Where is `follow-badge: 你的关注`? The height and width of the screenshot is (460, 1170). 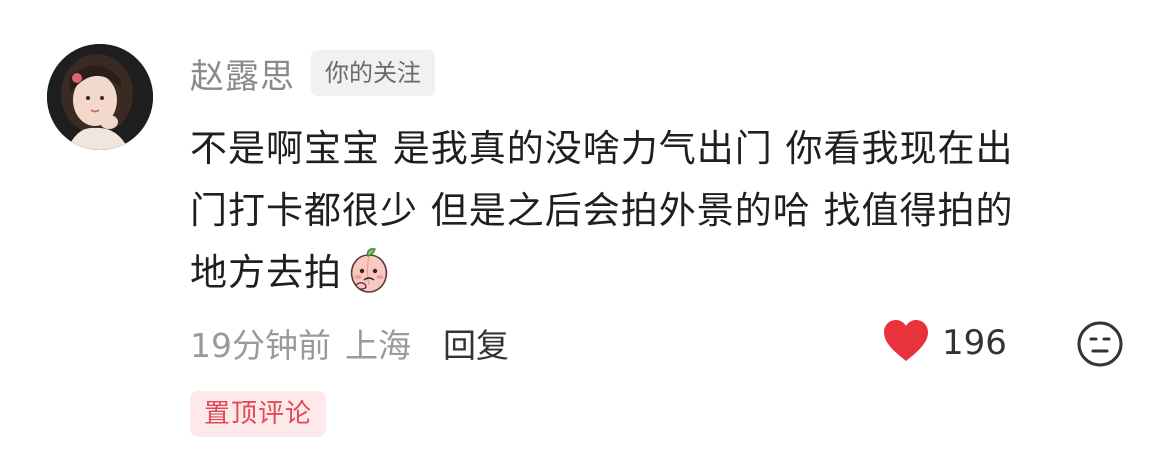 follow-badge: 你的关注 is located at coordinates (373, 73).